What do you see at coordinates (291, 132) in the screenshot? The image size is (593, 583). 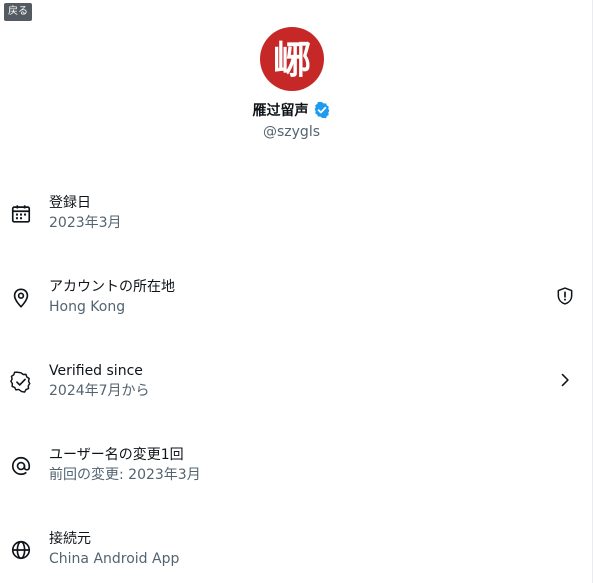 I see `username-handle: @szygls` at bounding box center [291, 132].